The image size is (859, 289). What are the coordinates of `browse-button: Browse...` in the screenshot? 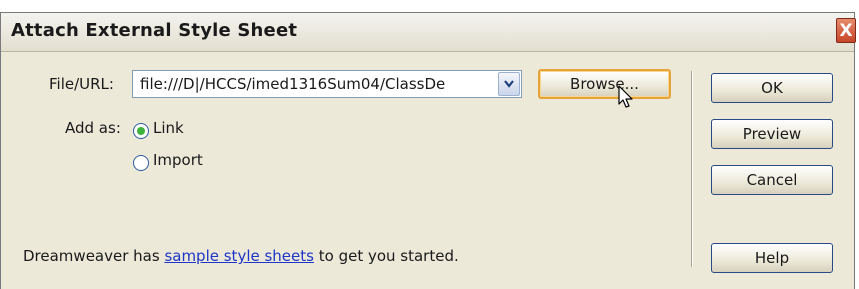 It's located at (604, 84).